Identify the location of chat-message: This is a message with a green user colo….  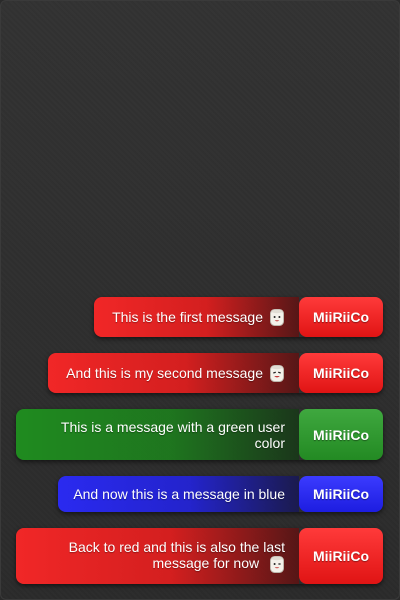
(199, 434).